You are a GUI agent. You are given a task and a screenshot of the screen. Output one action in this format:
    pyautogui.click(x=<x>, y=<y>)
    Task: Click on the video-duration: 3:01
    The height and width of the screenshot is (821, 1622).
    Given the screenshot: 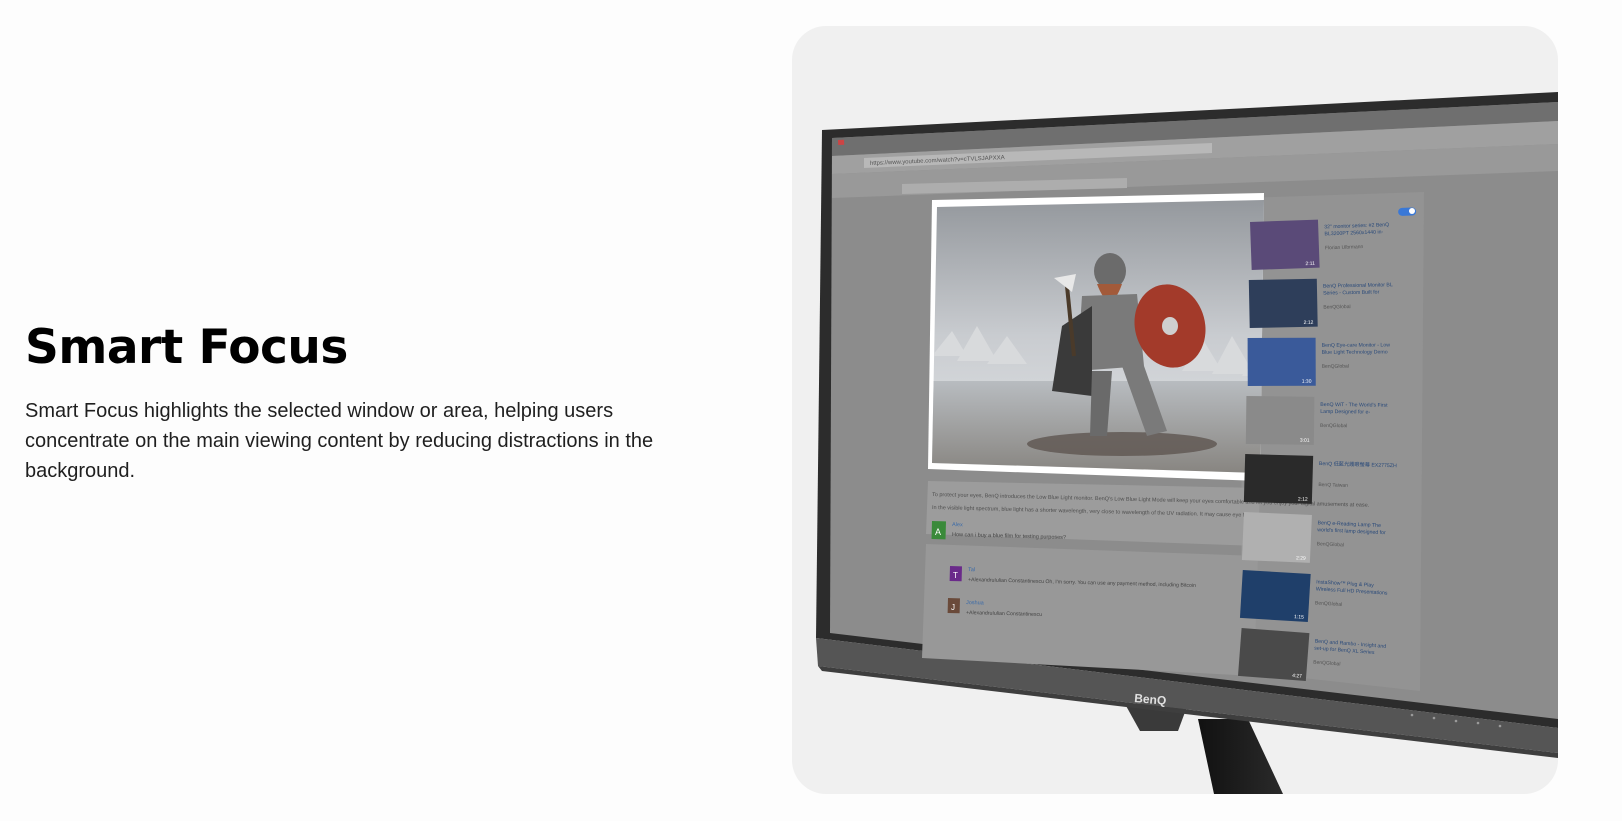 What is the action you would take?
    pyautogui.click(x=1305, y=441)
    